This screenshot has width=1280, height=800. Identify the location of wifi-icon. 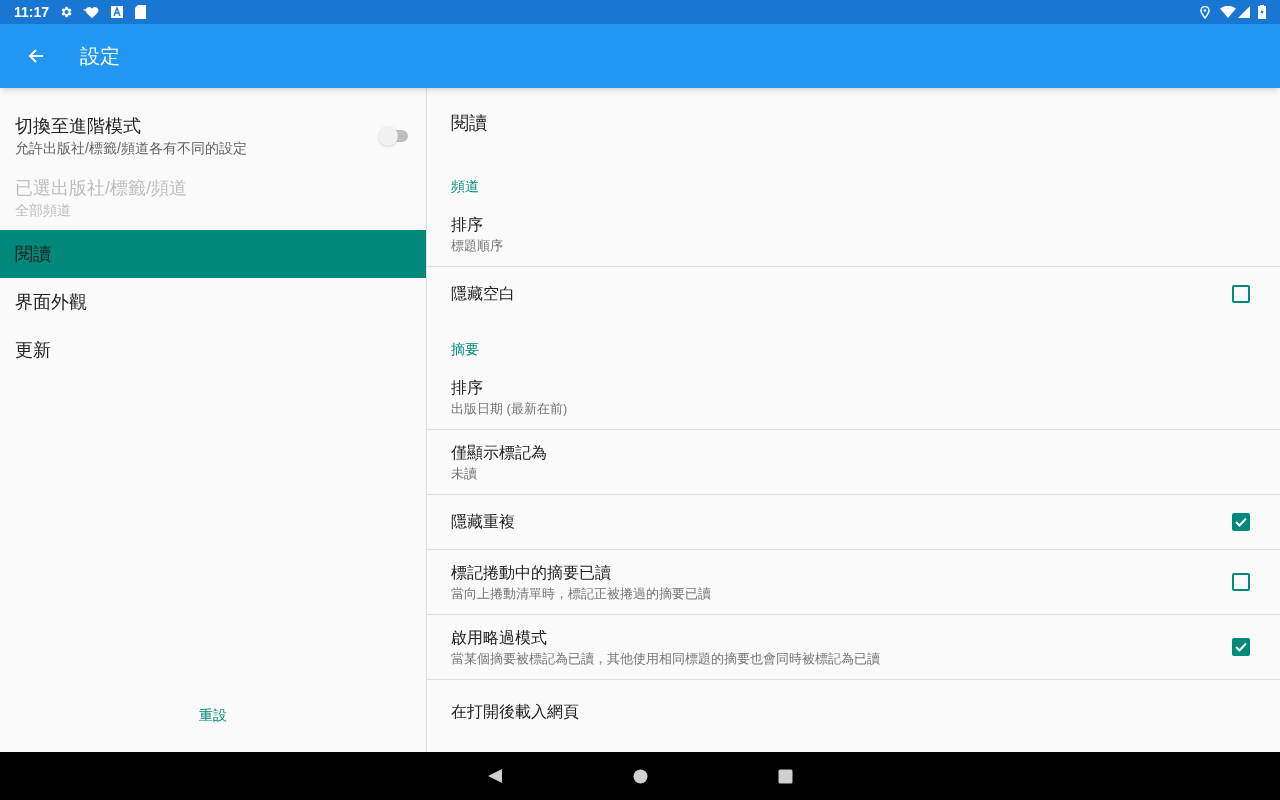
(1228, 12).